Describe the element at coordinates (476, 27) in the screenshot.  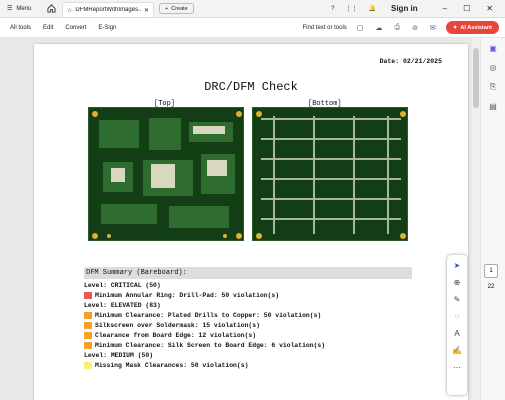
I see `ai-assistant-label: AI Assistant` at that location.